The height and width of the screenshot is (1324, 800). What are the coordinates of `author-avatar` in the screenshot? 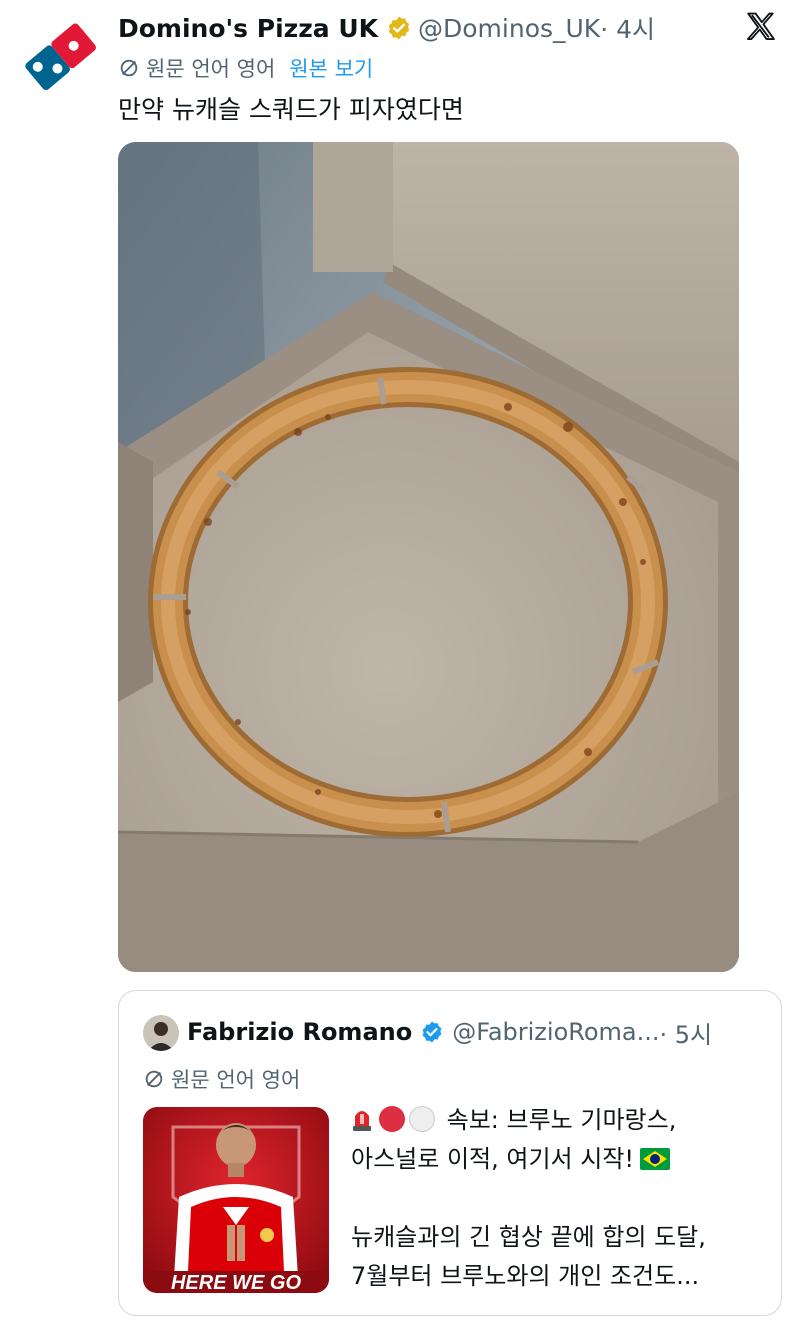 It's located at (60, 56).